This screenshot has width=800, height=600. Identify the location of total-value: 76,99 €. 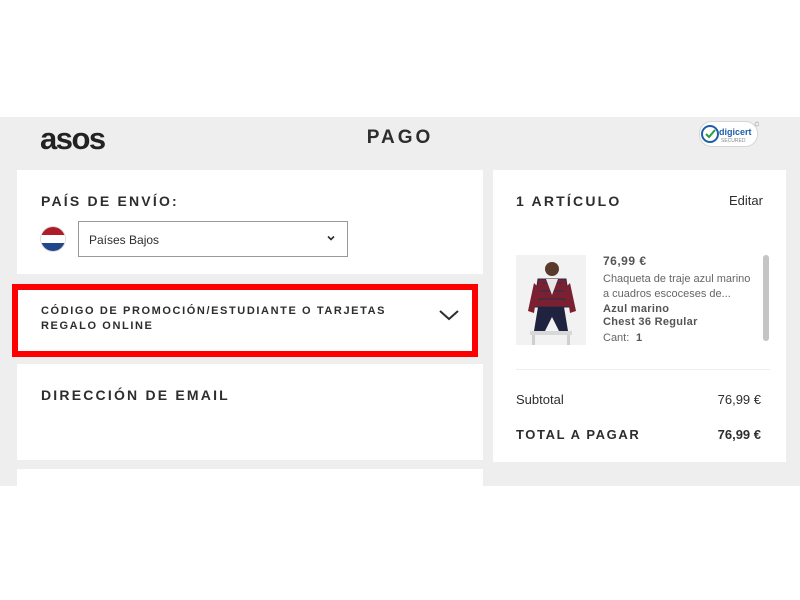
(739, 434).